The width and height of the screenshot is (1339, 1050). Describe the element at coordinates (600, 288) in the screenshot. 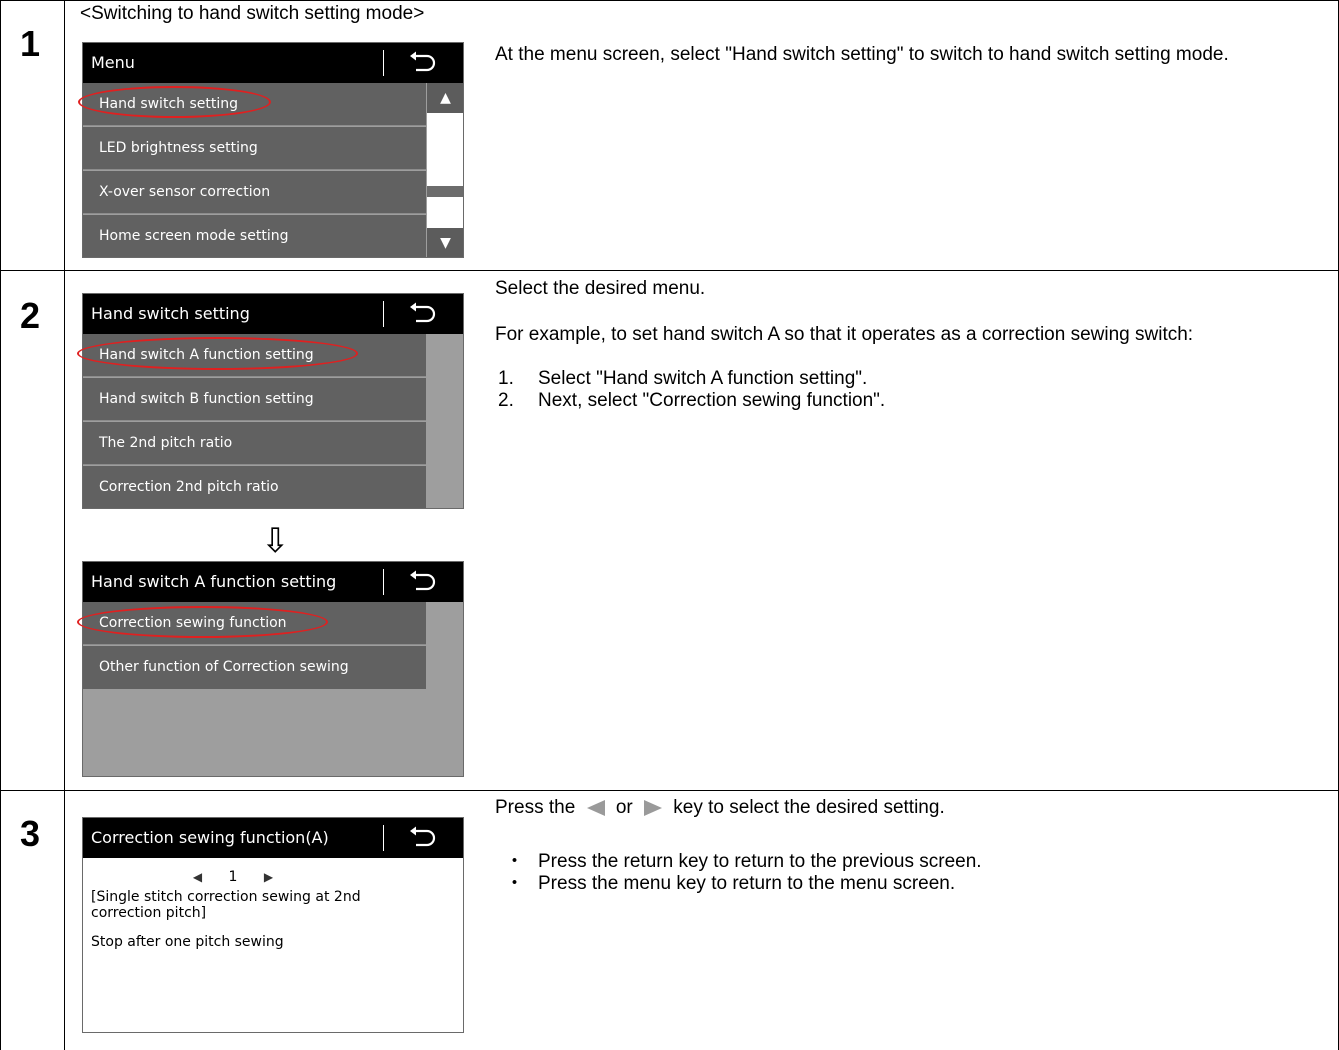

I see `step-intro: Select the desired menu.` at that location.